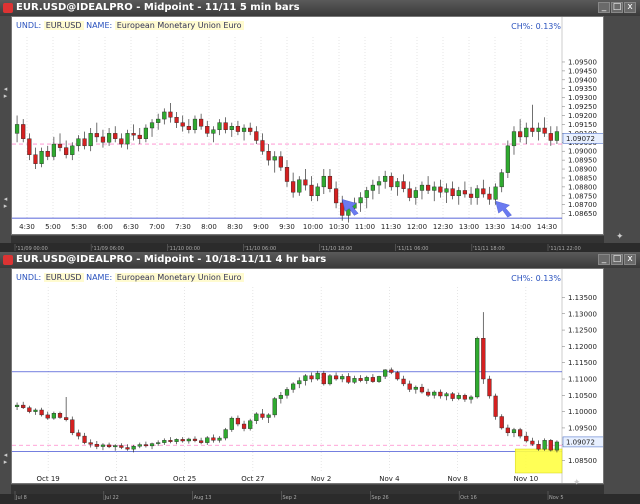 The image size is (640, 504). What do you see at coordinates (468, 497) in the screenshot?
I see `strip-date-label: Oct 16` at bounding box center [468, 497].